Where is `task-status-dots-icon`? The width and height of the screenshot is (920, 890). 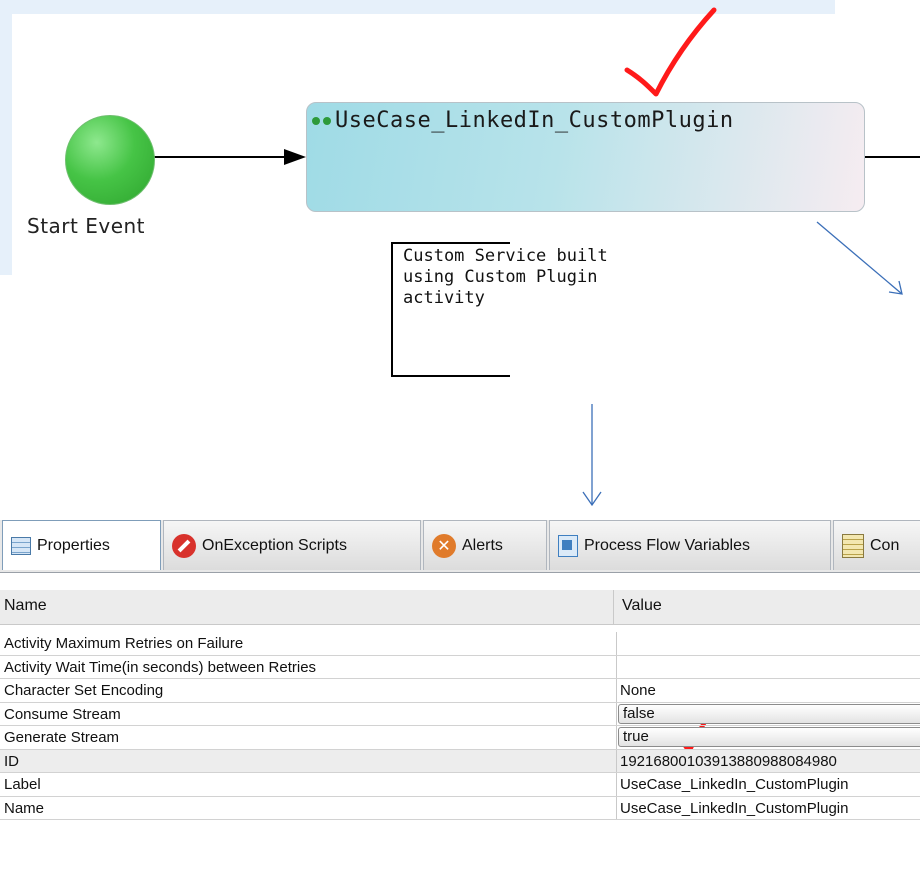 task-status-dots-icon is located at coordinates (321, 121).